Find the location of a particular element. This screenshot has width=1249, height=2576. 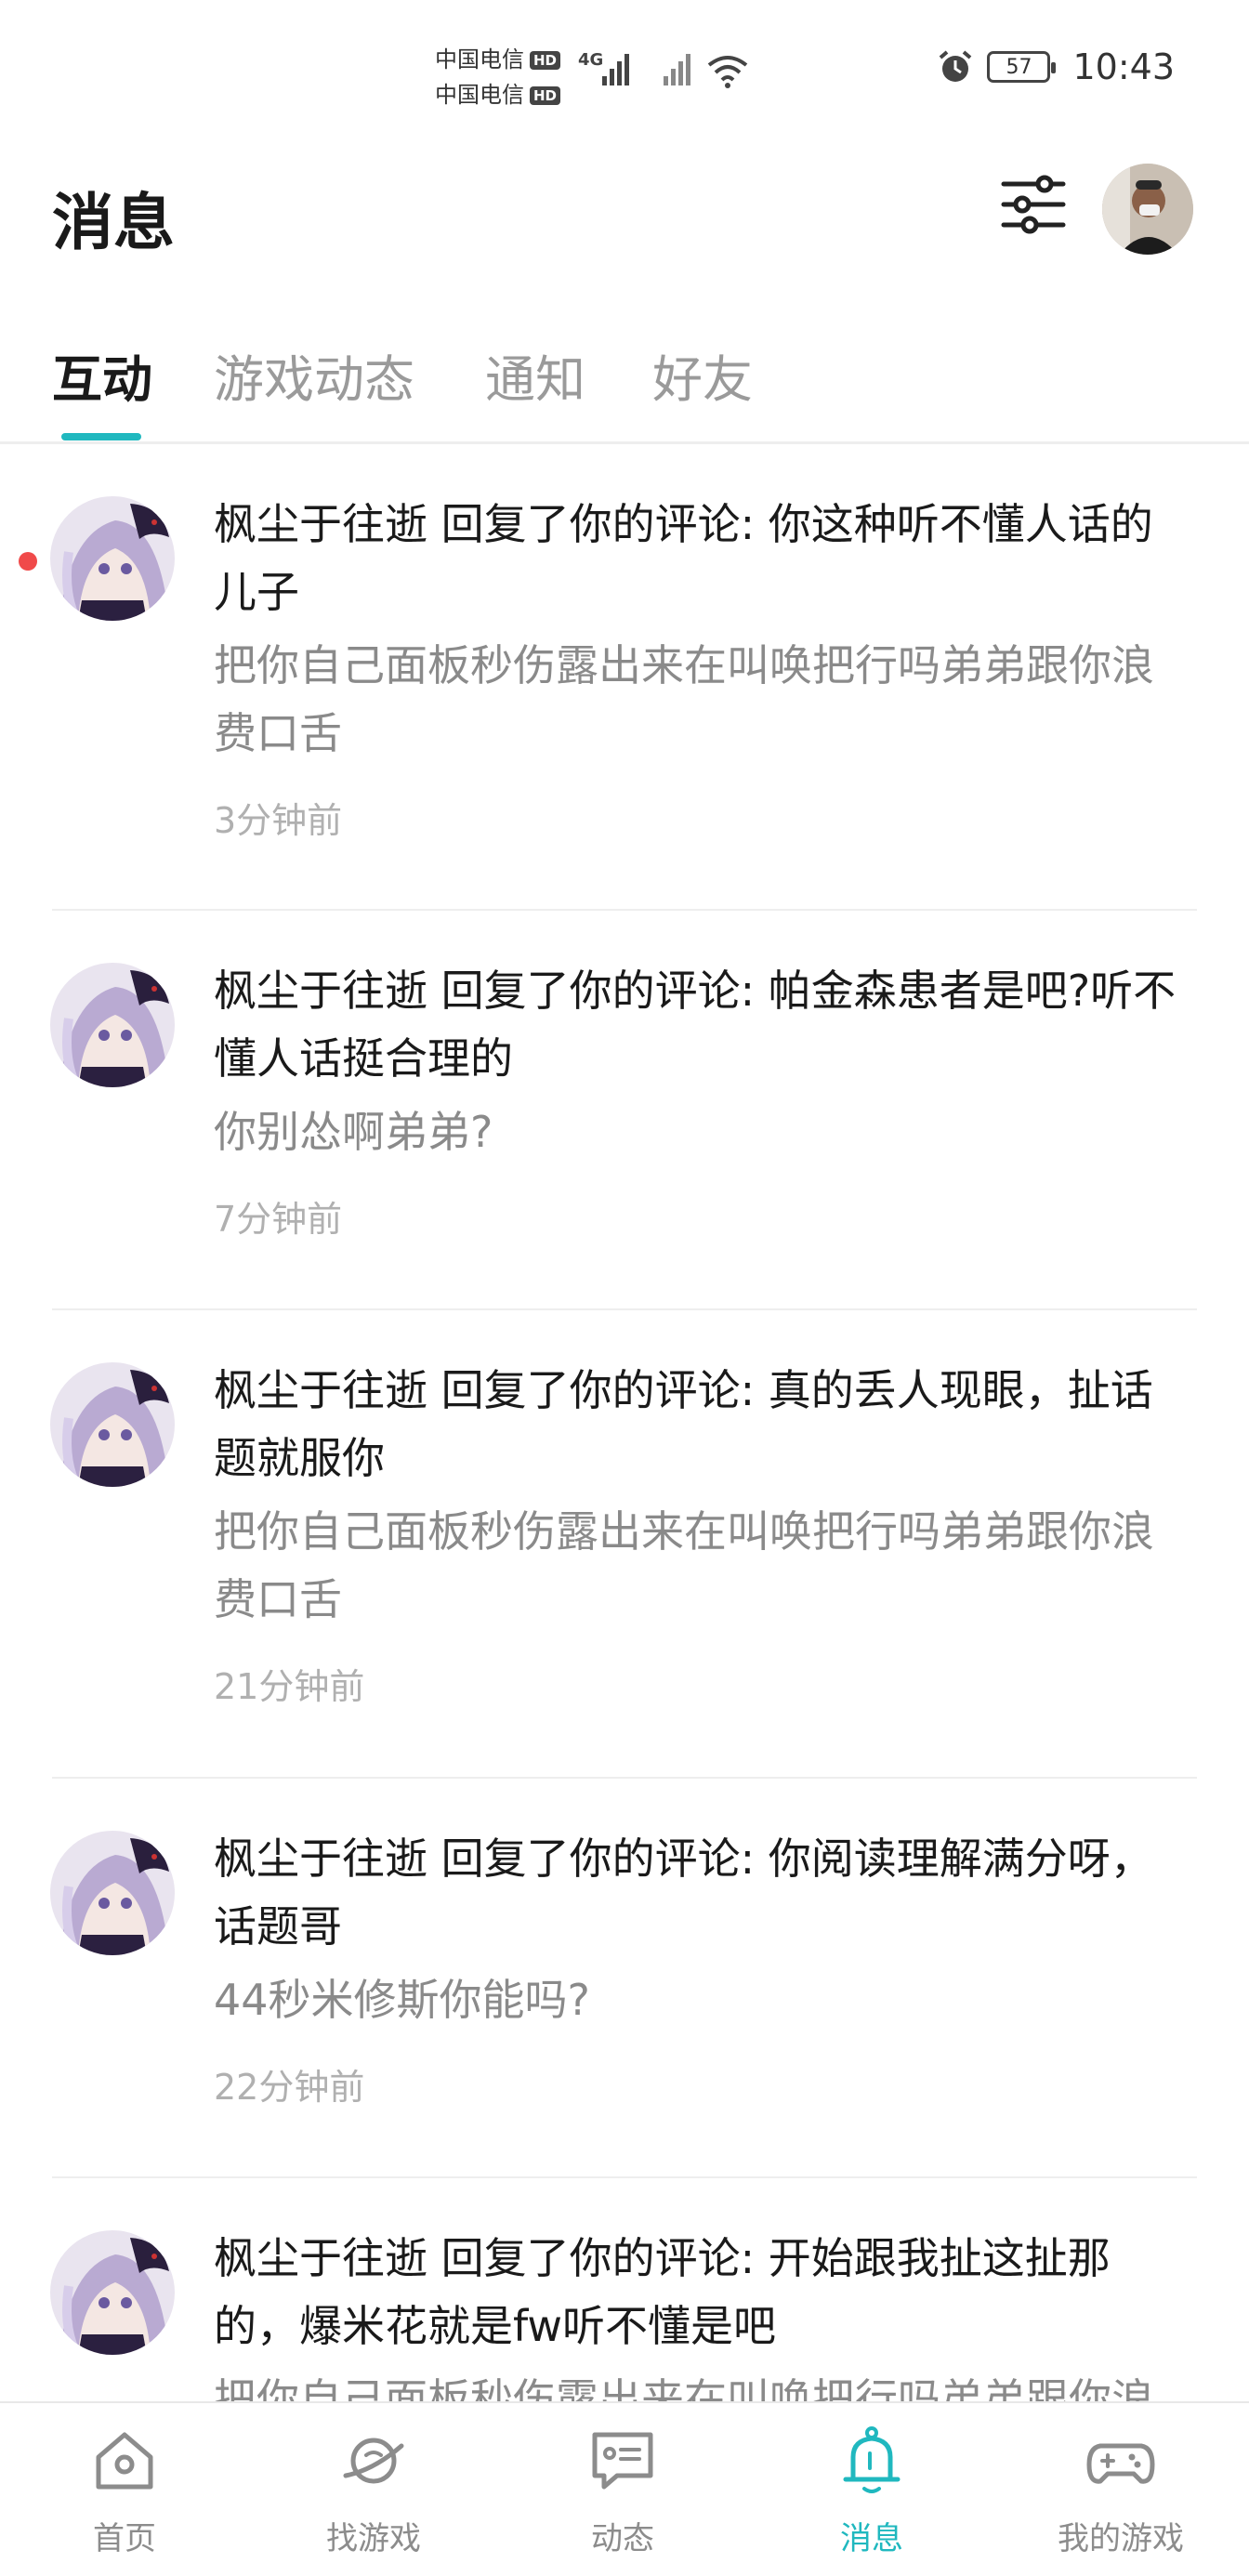

page-title: 消息 is located at coordinates (113, 222).